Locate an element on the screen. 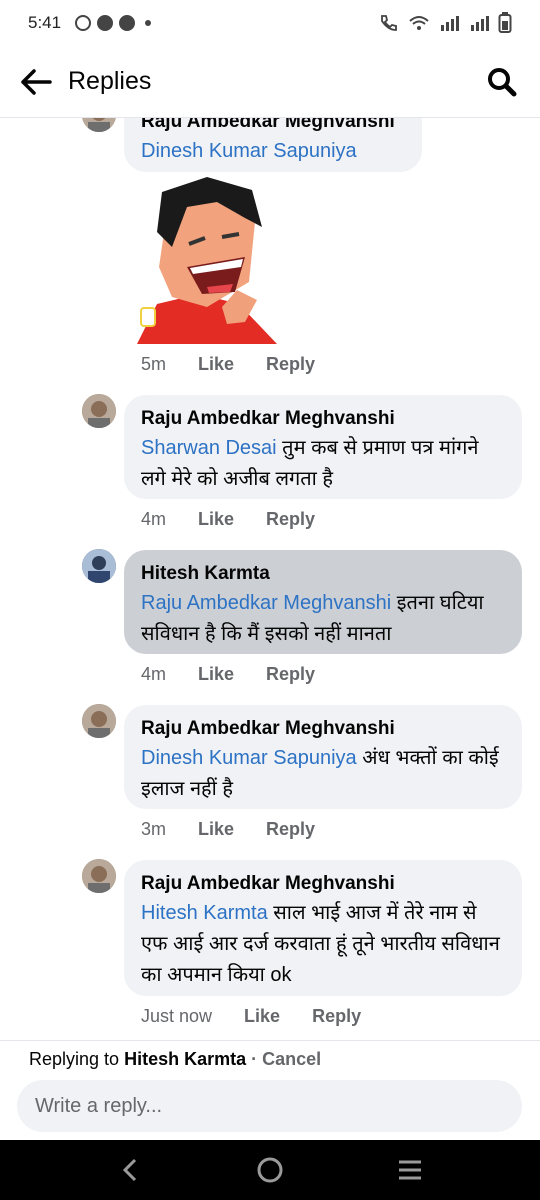 This screenshot has height=1200, width=540. replying-to-label: Replying to Hitesh Karmta · Cancel is located at coordinates (175, 1059).